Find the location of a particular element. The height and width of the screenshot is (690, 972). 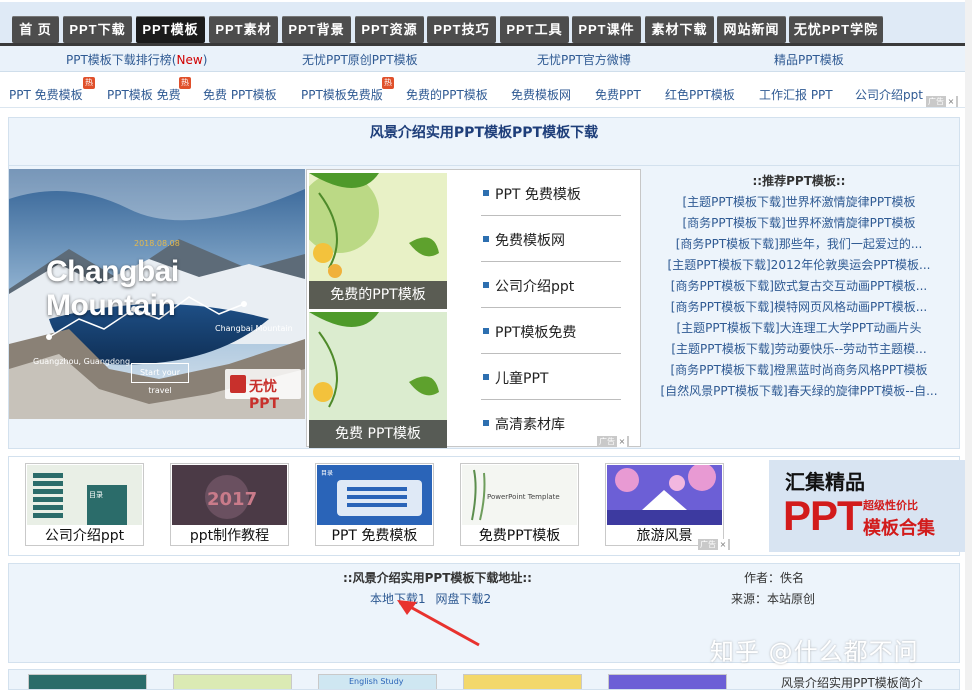

ad-label: 广告 is located at coordinates (607, 441).